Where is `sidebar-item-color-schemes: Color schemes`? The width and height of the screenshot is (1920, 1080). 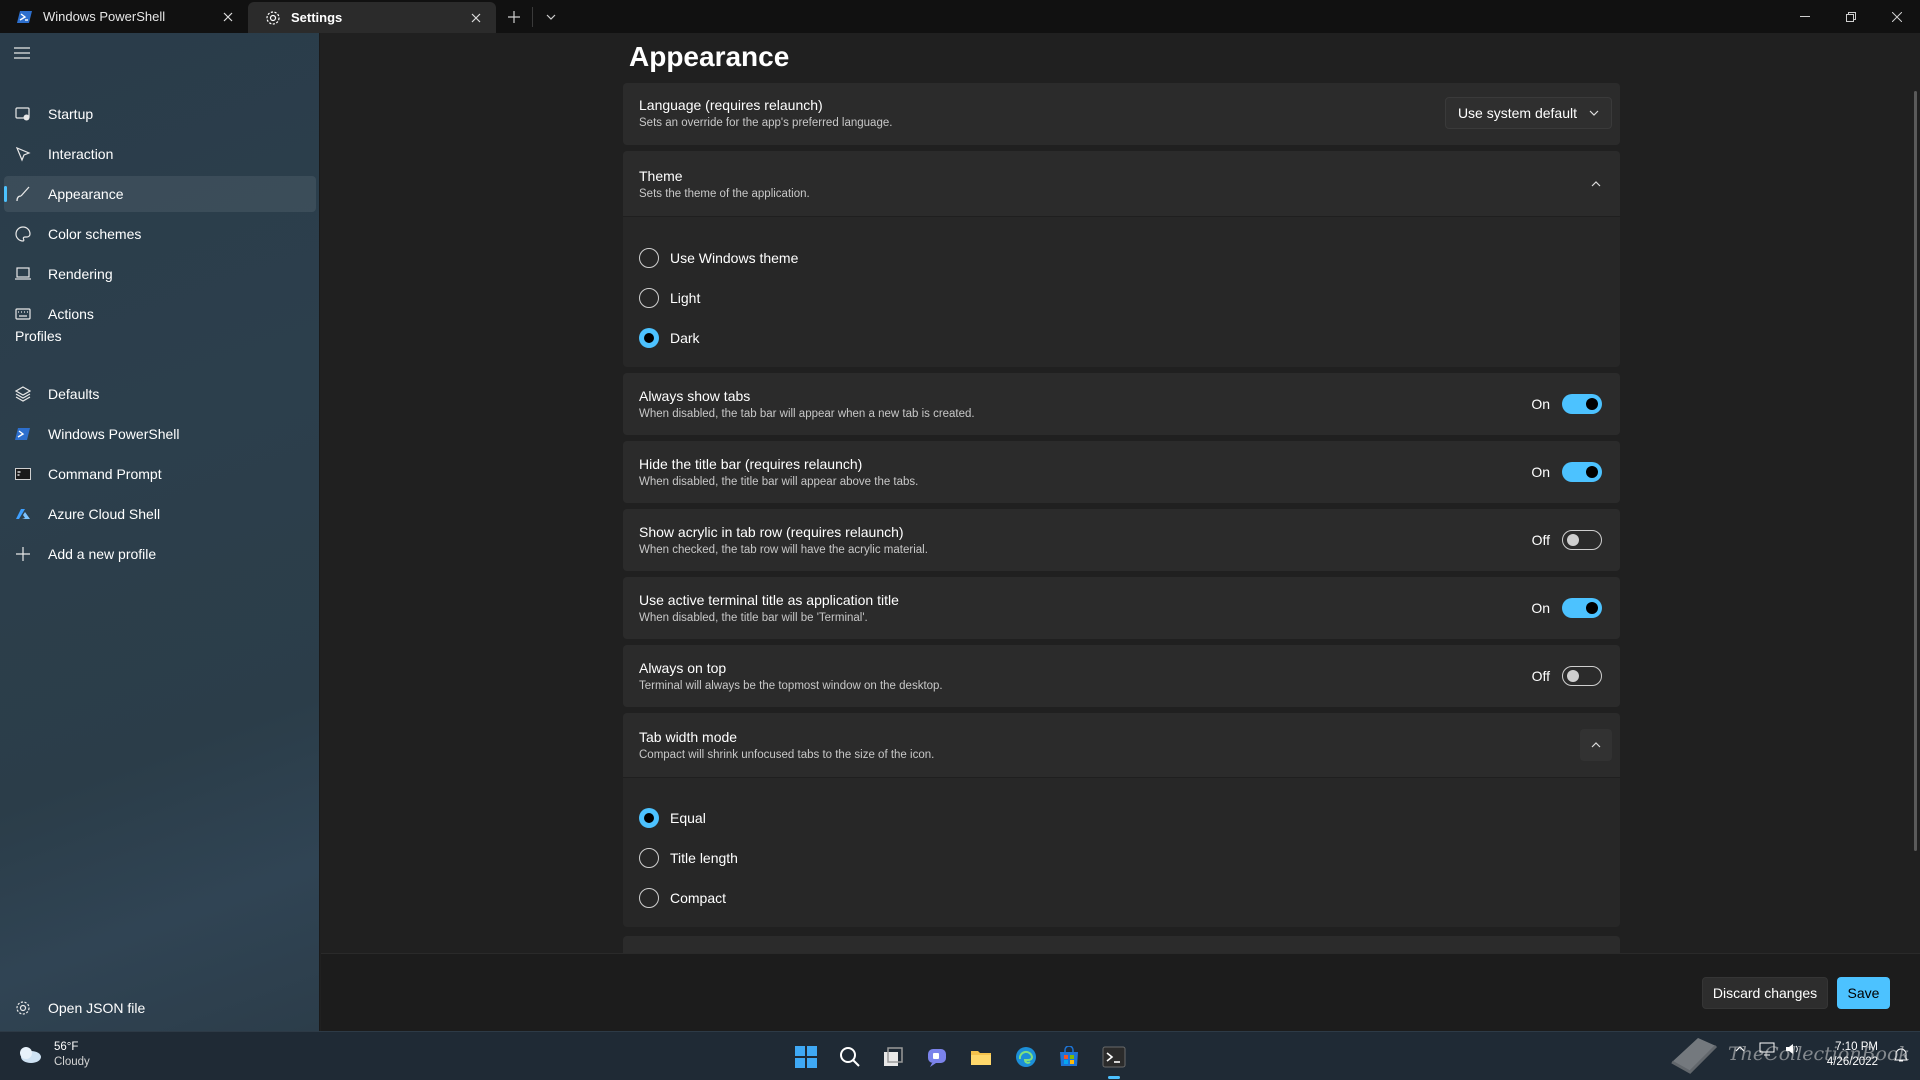
sidebar-item-color-schemes: Color schemes is located at coordinates (160, 234).